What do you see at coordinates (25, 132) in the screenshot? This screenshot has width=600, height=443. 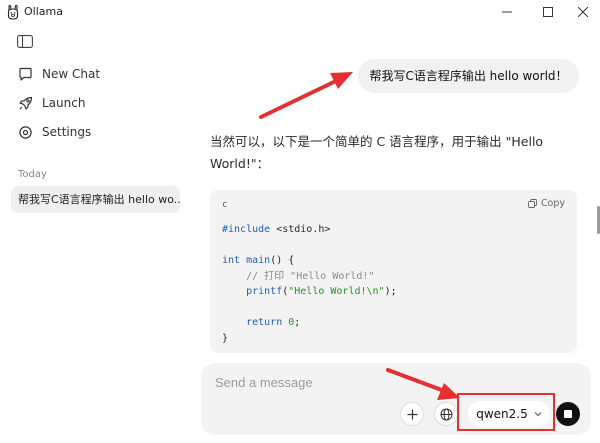 I see `gear-icon` at bounding box center [25, 132].